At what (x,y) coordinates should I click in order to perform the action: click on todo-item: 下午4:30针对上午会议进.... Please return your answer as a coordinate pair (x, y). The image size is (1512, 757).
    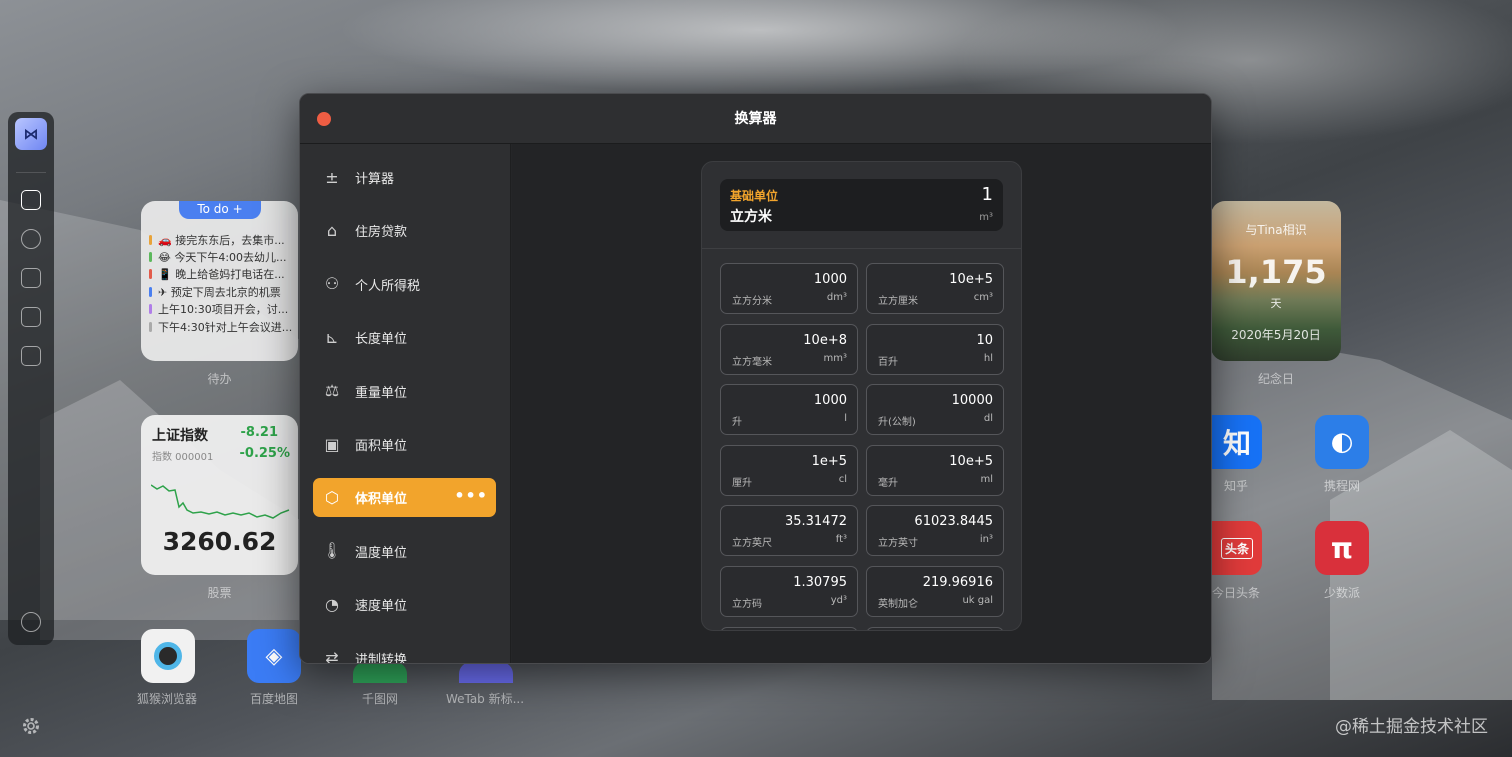
    Looking at the image, I should click on (221, 326).